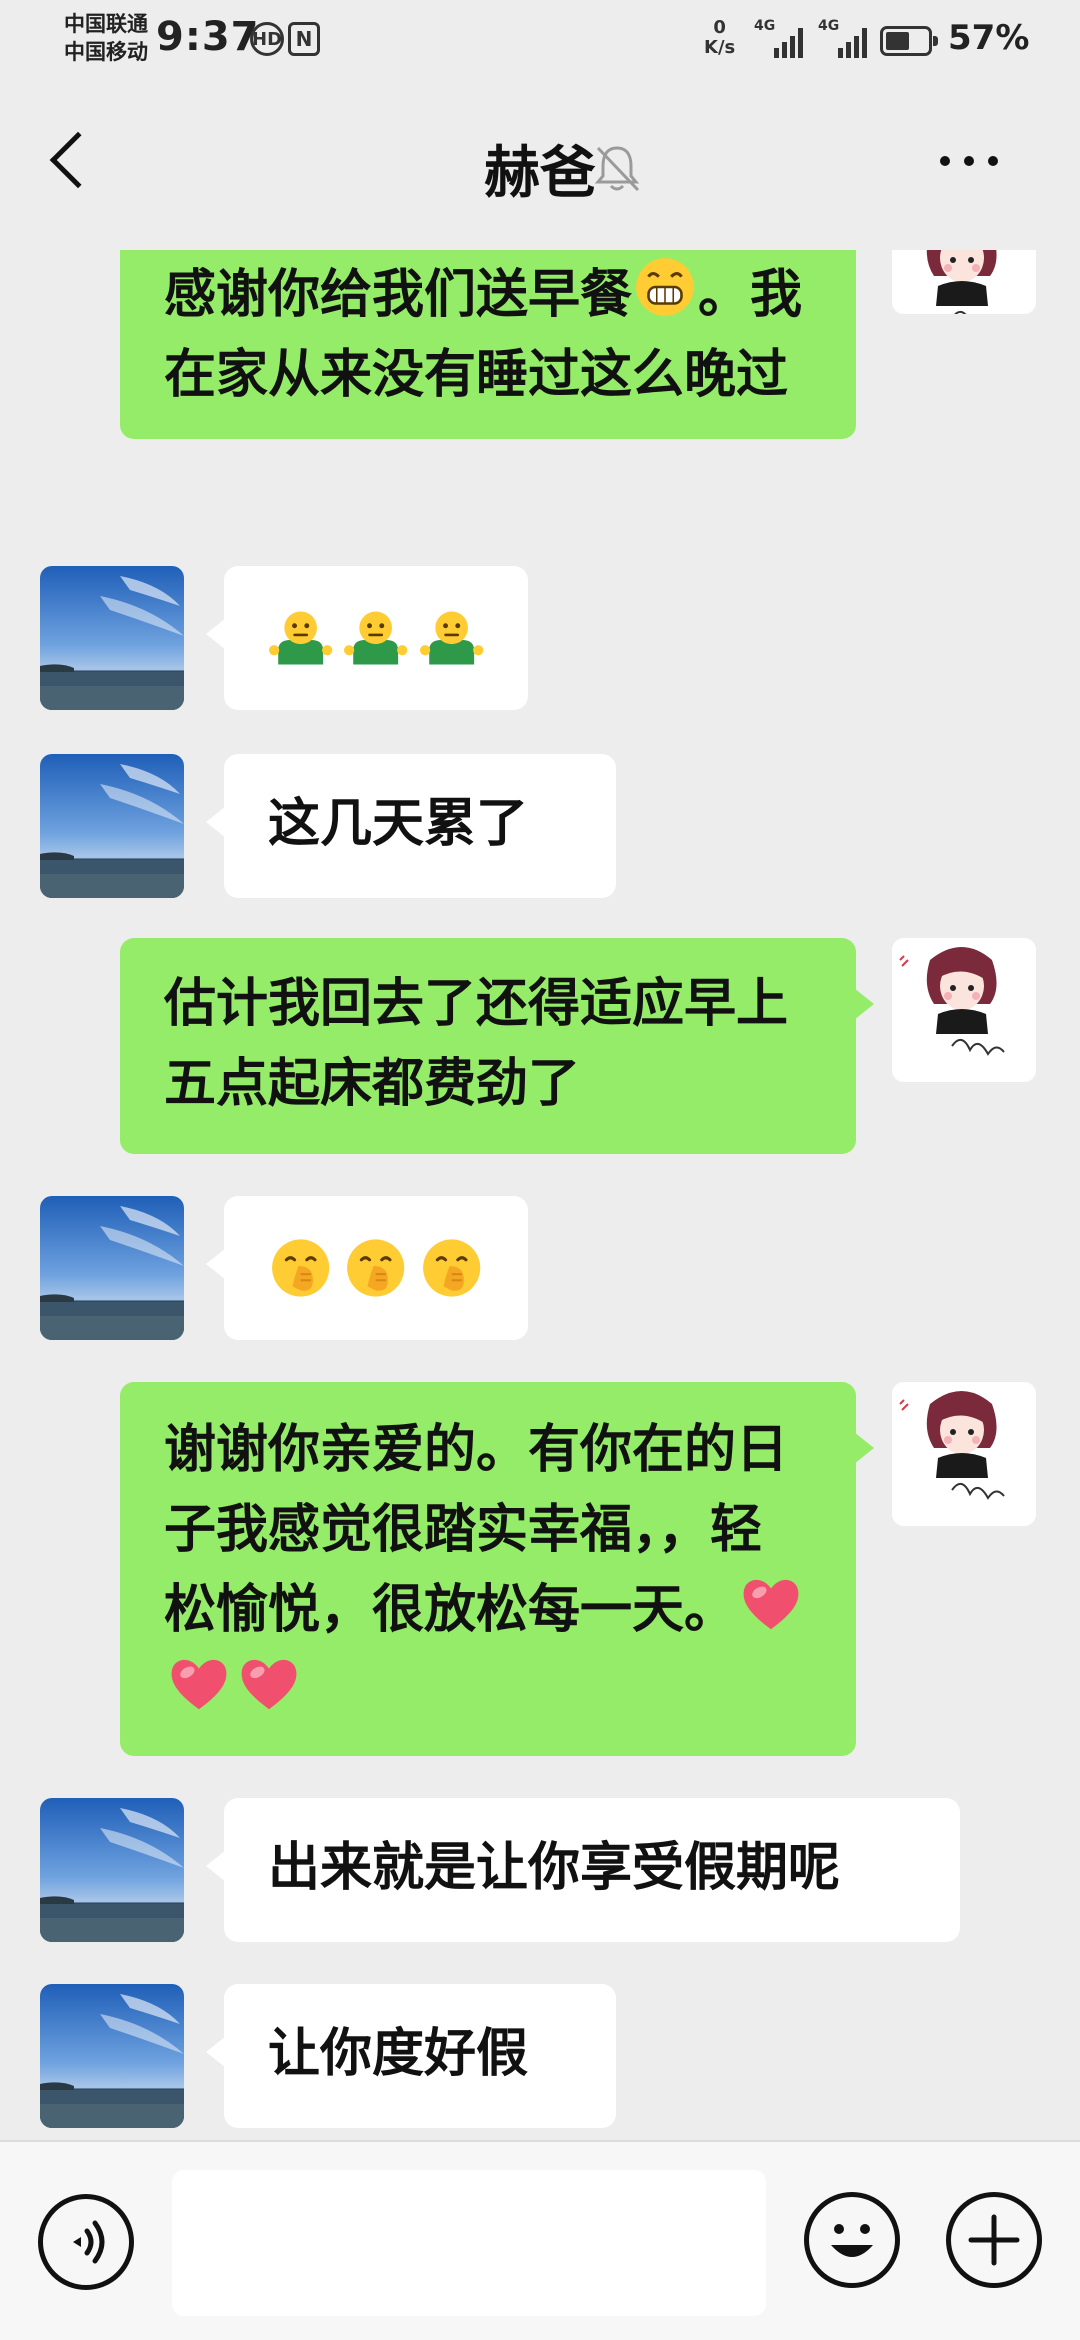 The width and height of the screenshot is (1080, 2340). I want to click on chat-title: 赫爸, so click(540, 168).